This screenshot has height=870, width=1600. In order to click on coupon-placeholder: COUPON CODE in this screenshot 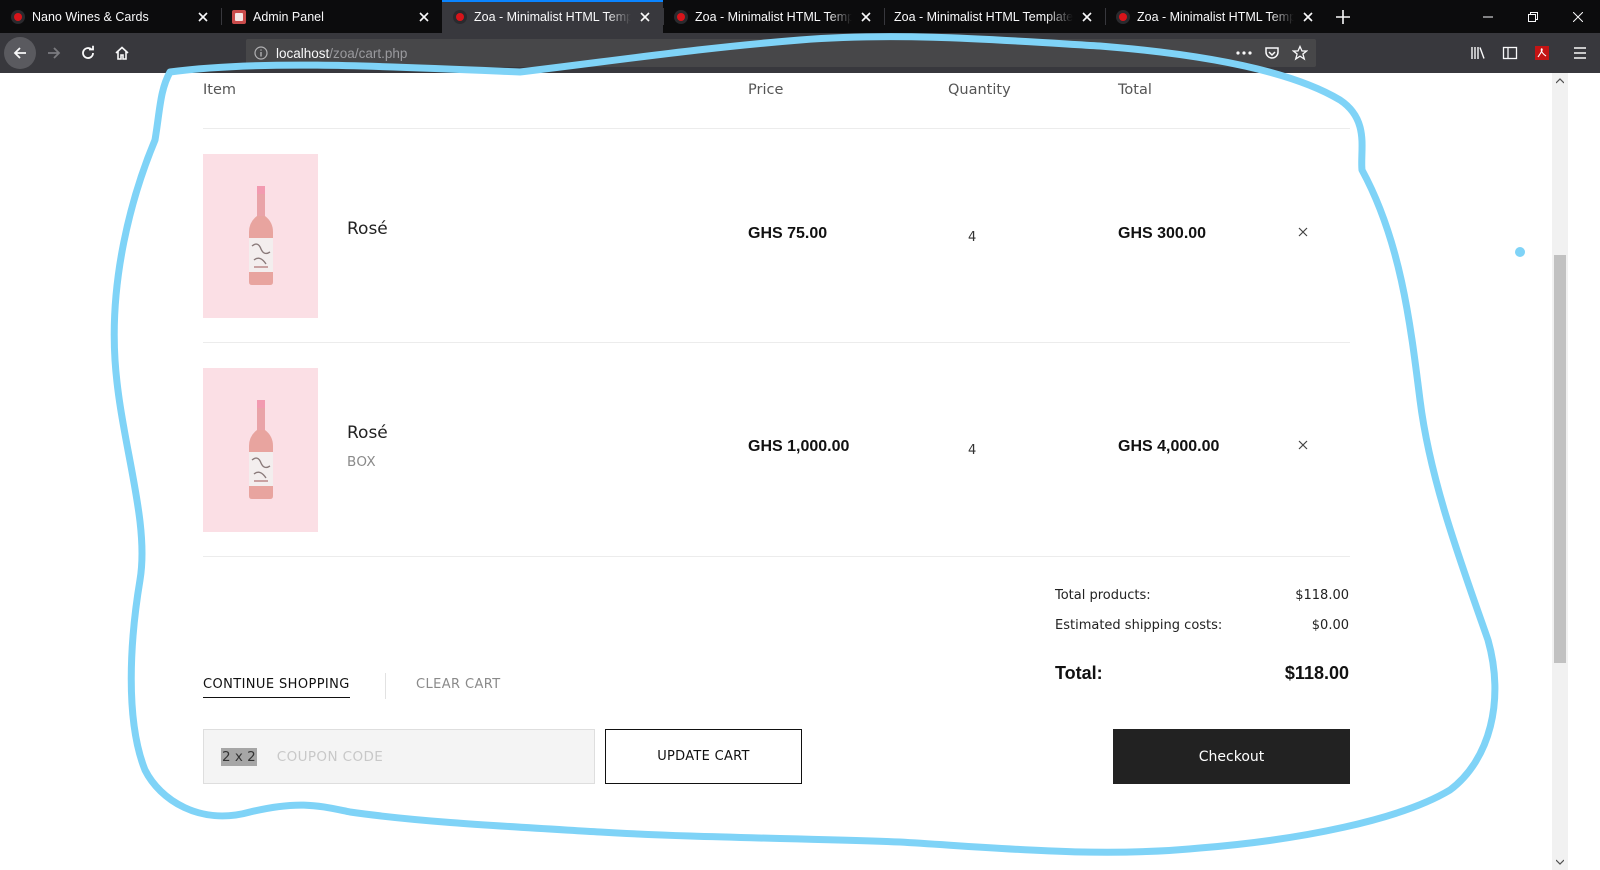, I will do `click(330, 756)`.